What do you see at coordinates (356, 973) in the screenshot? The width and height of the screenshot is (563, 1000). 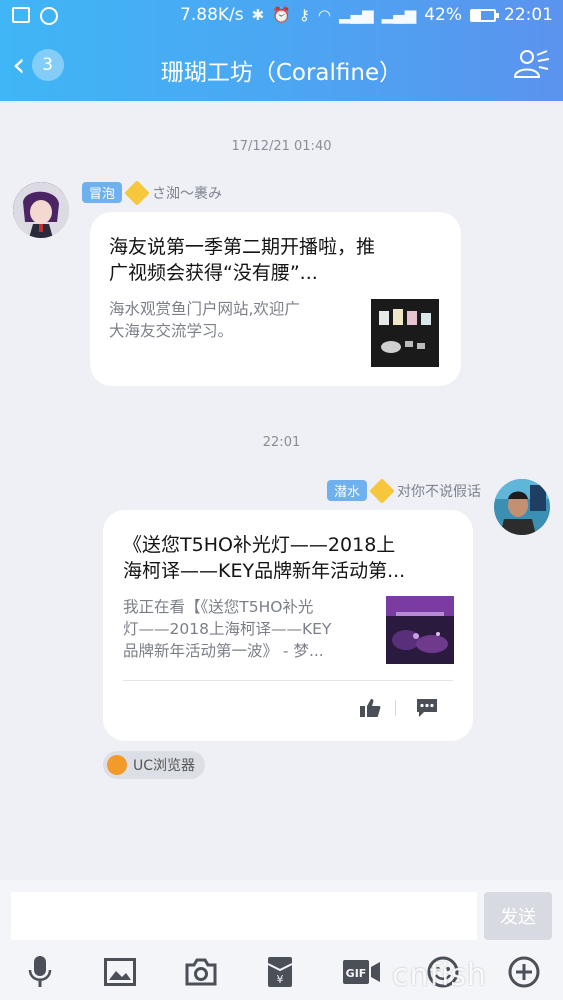 I see `svg-text: GIF` at bounding box center [356, 973].